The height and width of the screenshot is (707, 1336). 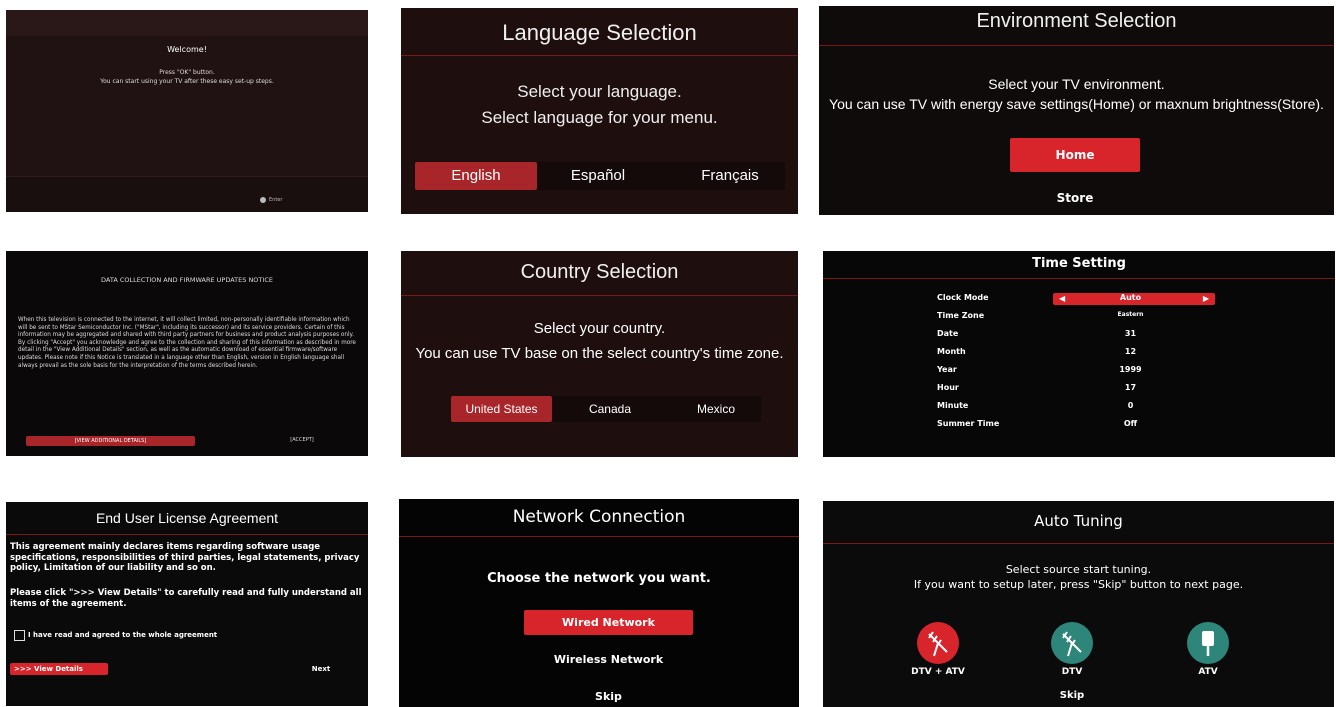 I want to click on time-row-value: 31, so click(x=1130, y=333).